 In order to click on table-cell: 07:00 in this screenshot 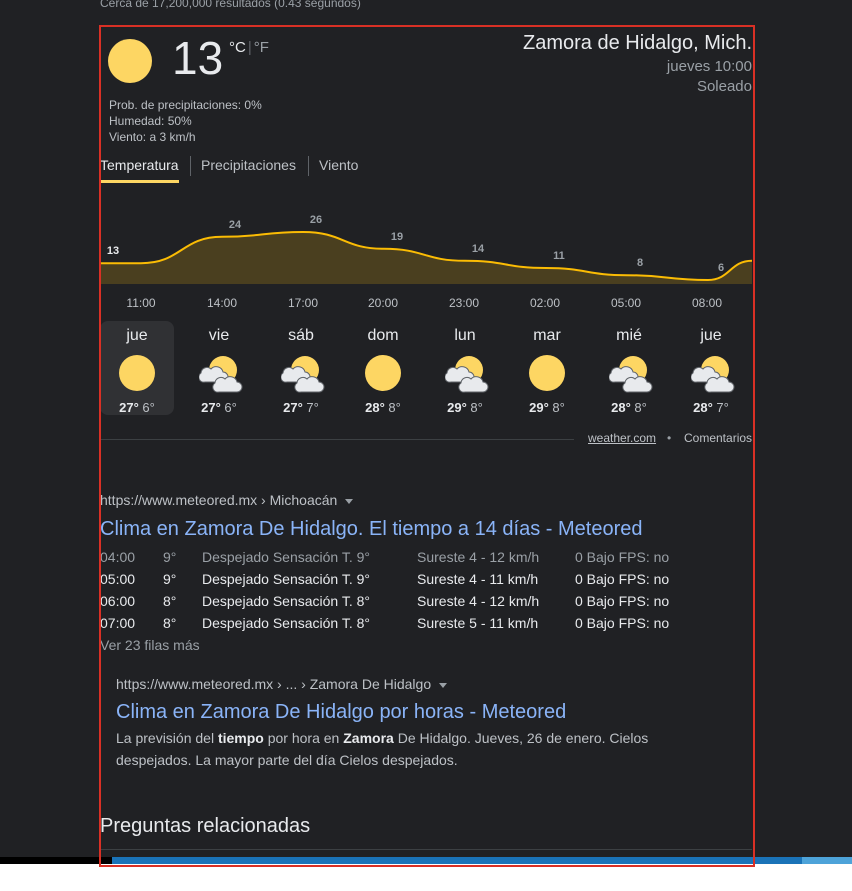, I will do `click(118, 623)`.